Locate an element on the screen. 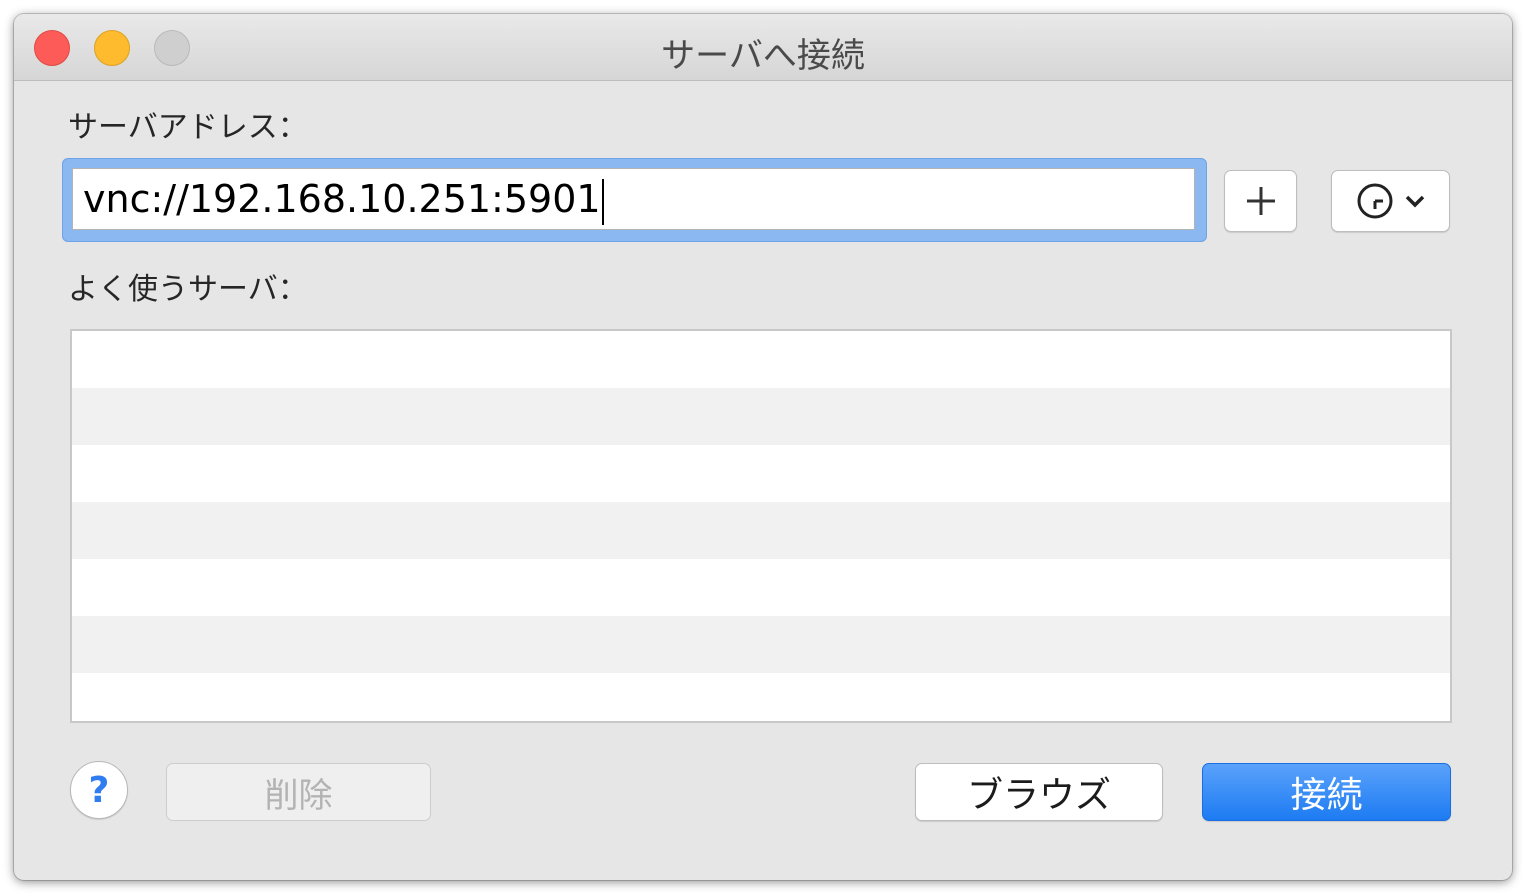 The width and height of the screenshot is (1528, 896). delete-button: 削除 is located at coordinates (298, 792).